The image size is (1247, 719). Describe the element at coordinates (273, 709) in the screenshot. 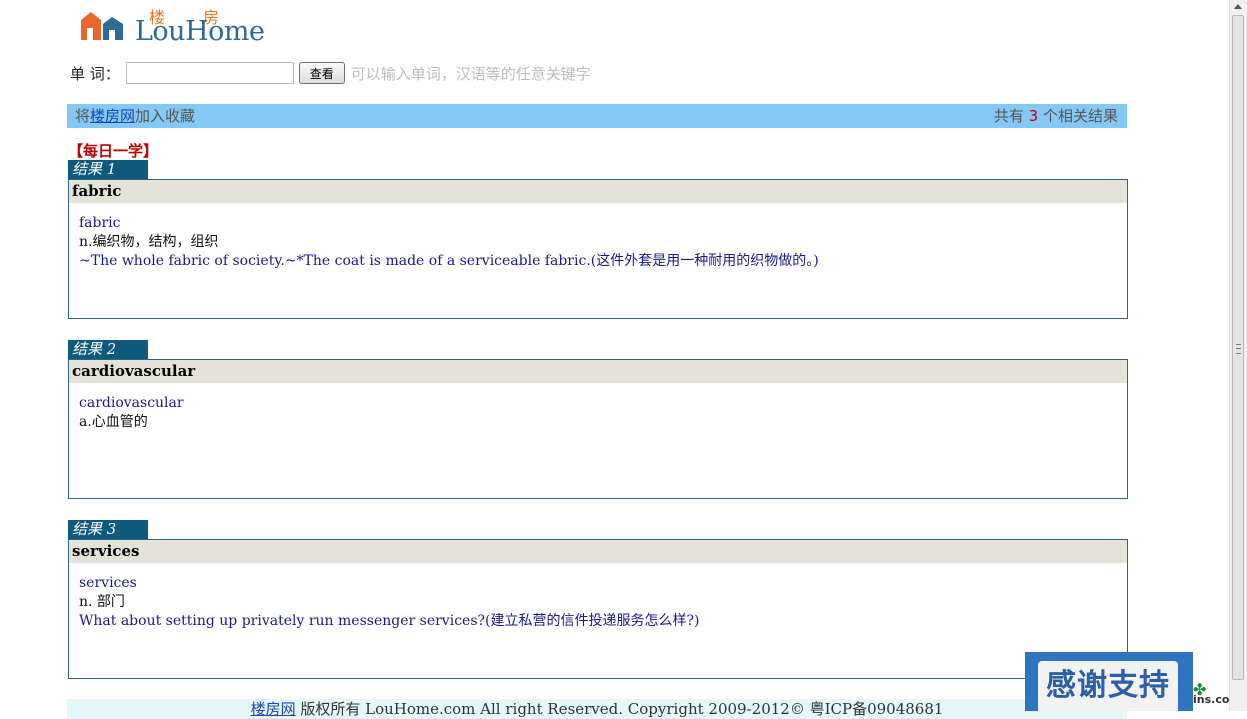

I see `footer-site-link: 楼房网` at that location.